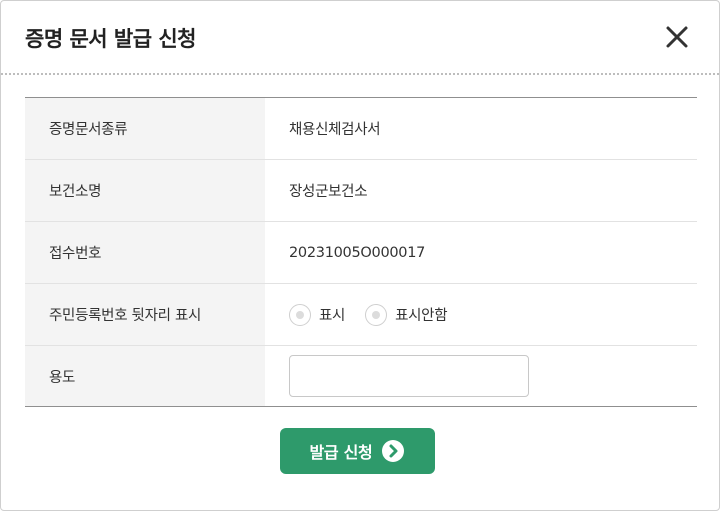 The height and width of the screenshot is (511, 720). Describe the element at coordinates (341, 452) in the screenshot. I see `issue-request-button-label: 발급 신청` at that location.